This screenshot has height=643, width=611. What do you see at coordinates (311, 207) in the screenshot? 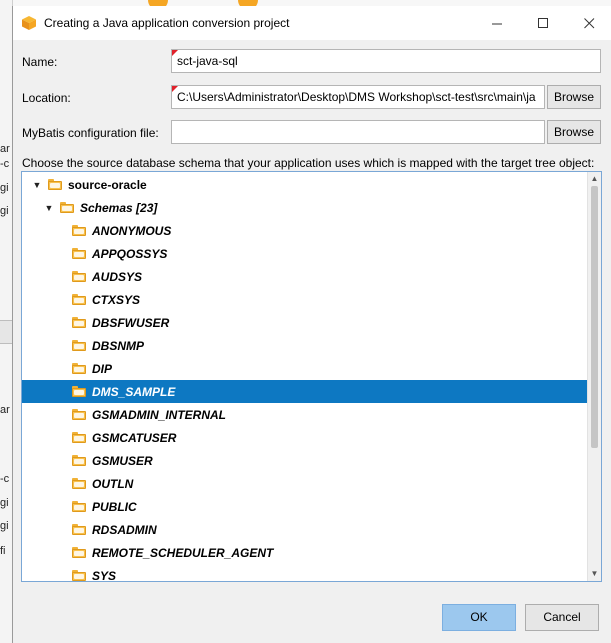
I see `tree-schemas-node: ▼ Schemas [23]` at bounding box center [311, 207].